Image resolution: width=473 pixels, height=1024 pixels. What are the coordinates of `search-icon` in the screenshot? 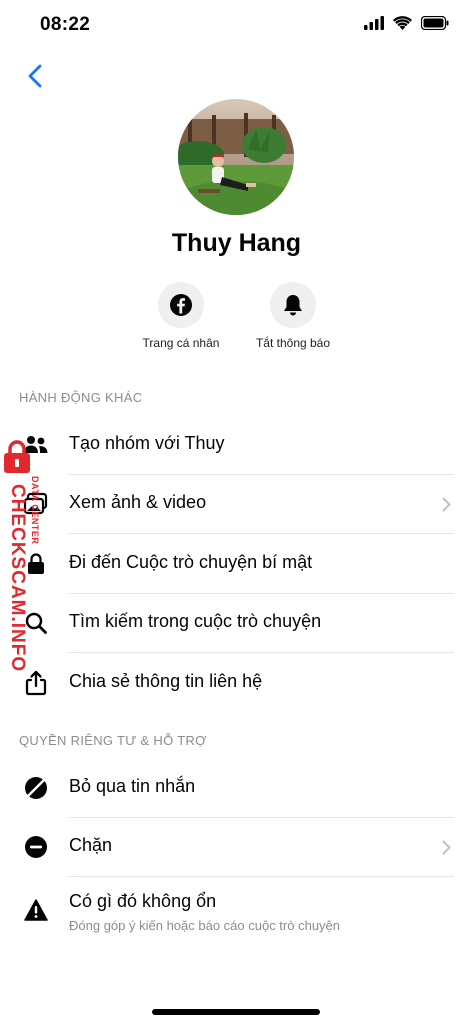 It's located at (36, 623).